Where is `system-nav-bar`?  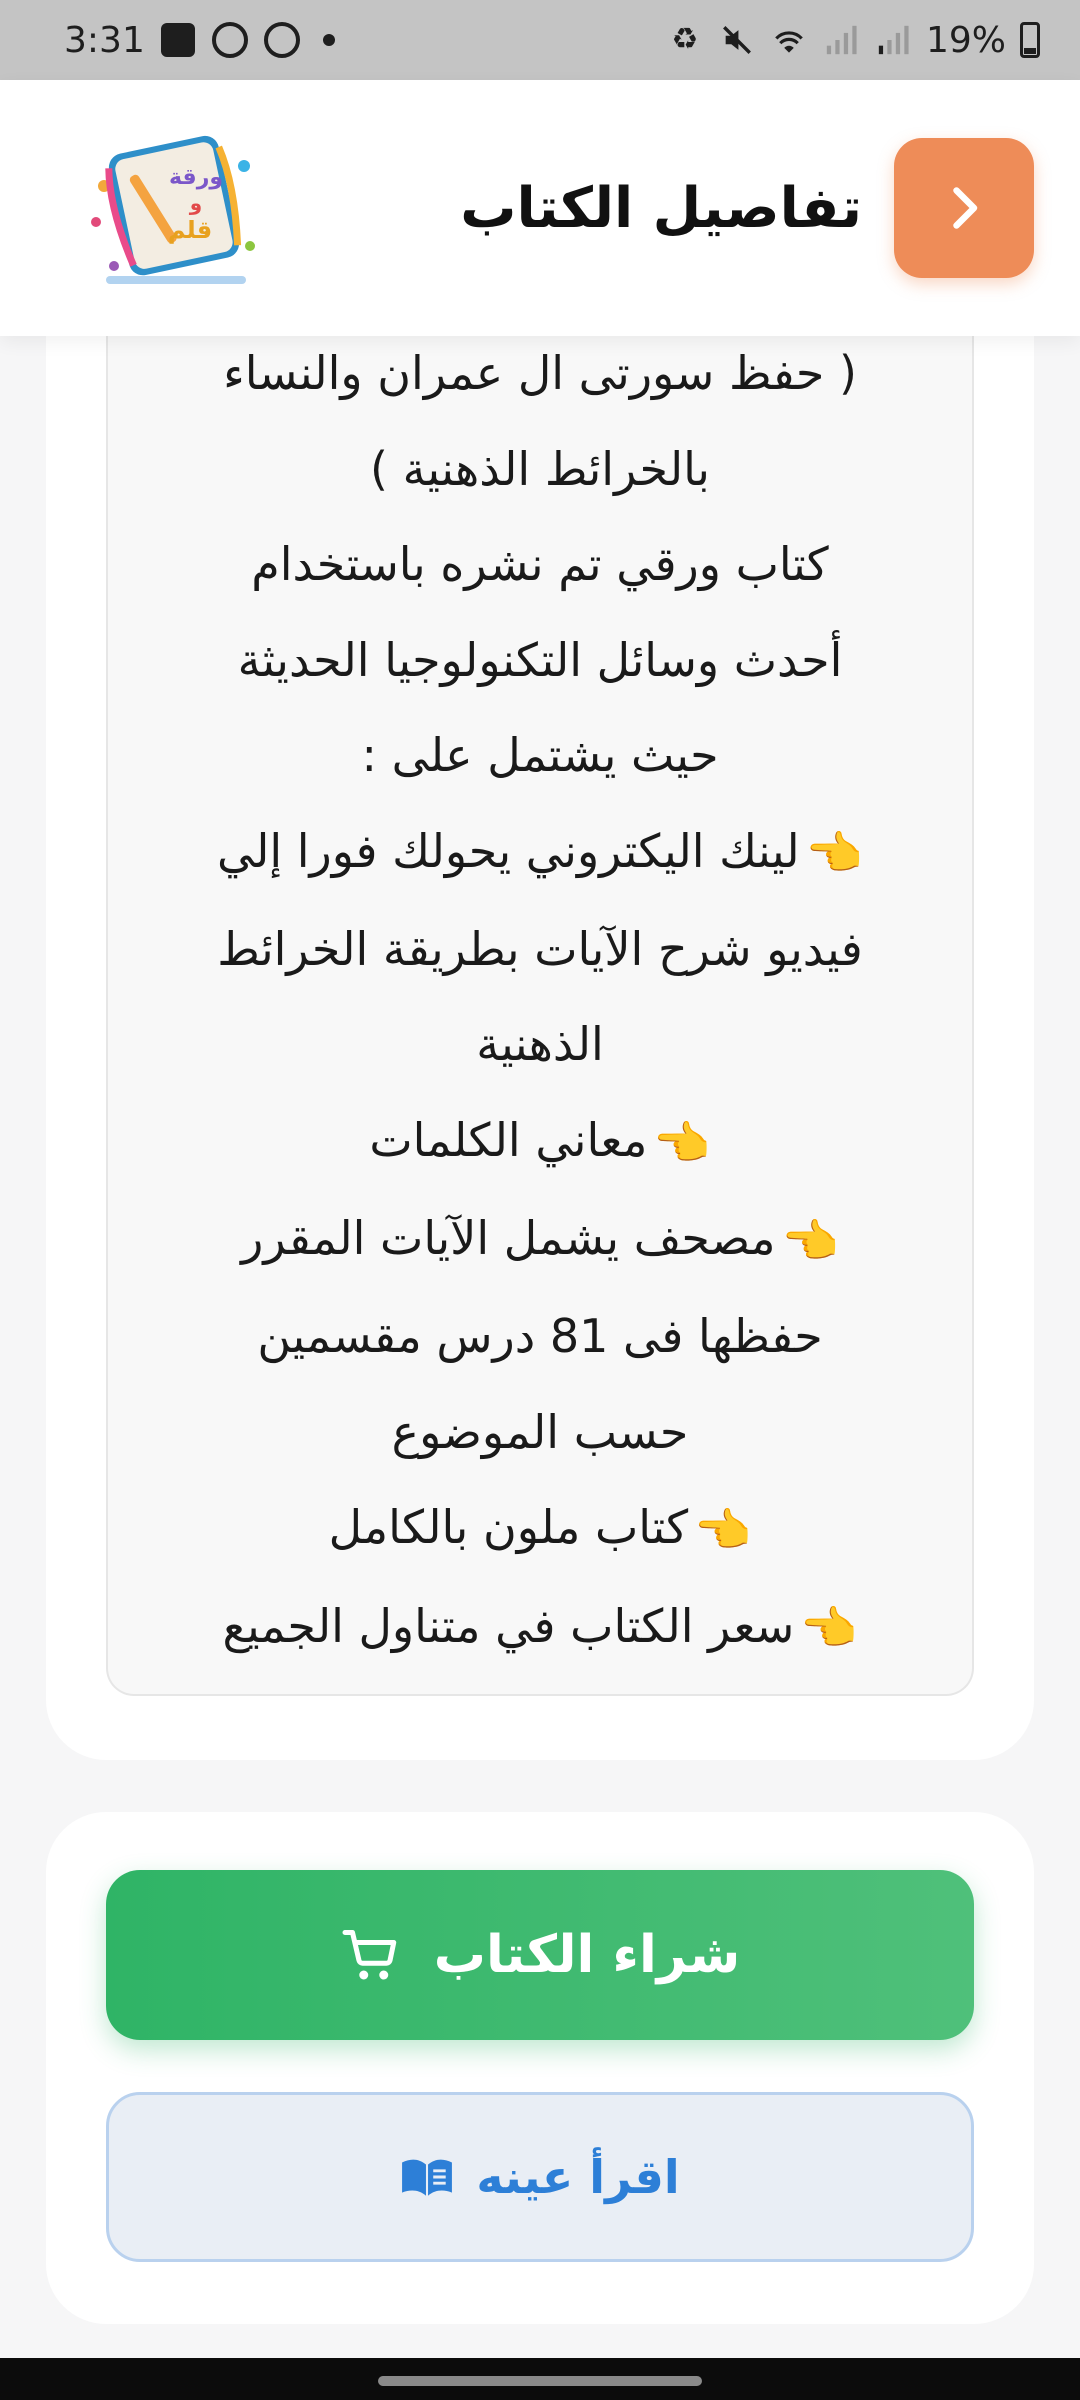
system-nav-bar is located at coordinates (540, 2379).